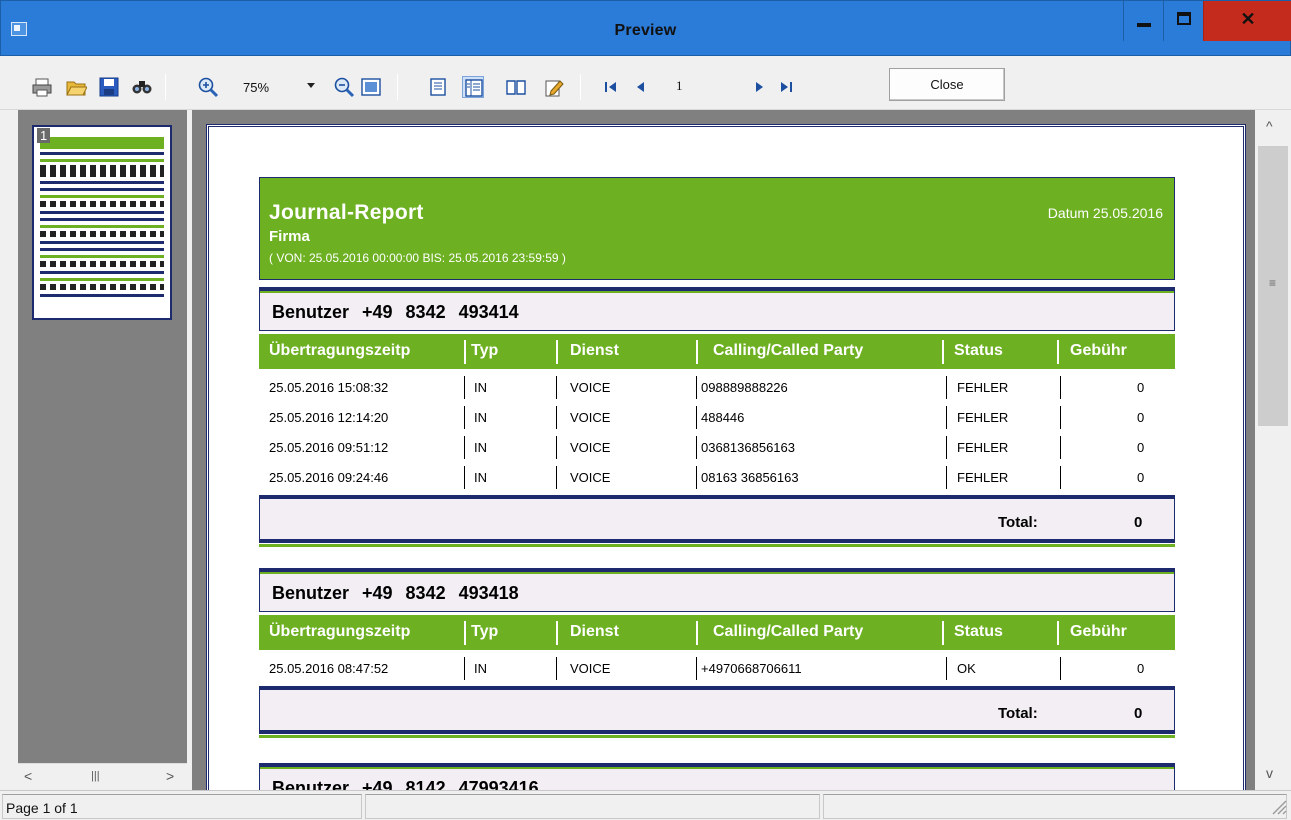 Image resolution: width=1291 pixels, height=820 pixels. What do you see at coordinates (748, 447) in the screenshot?
I see `cell-party: 0368136856163` at bounding box center [748, 447].